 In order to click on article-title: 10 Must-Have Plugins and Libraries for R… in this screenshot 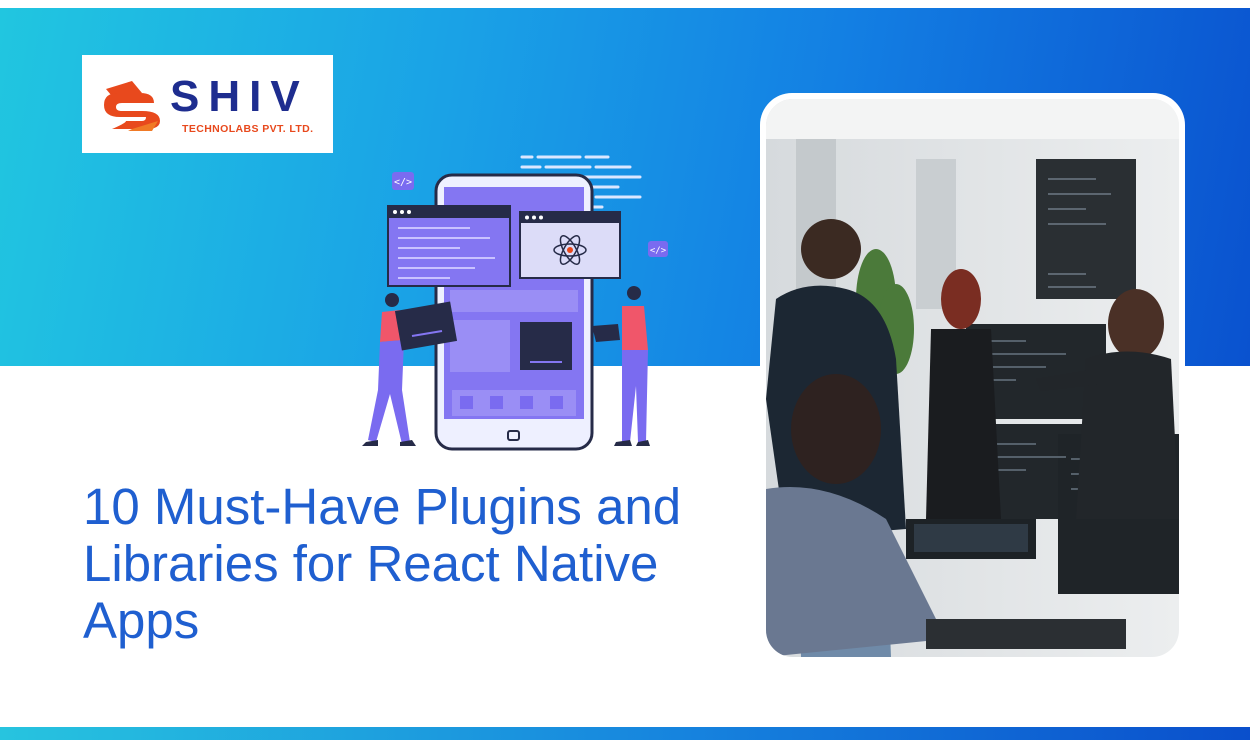, I will do `click(382, 563)`.